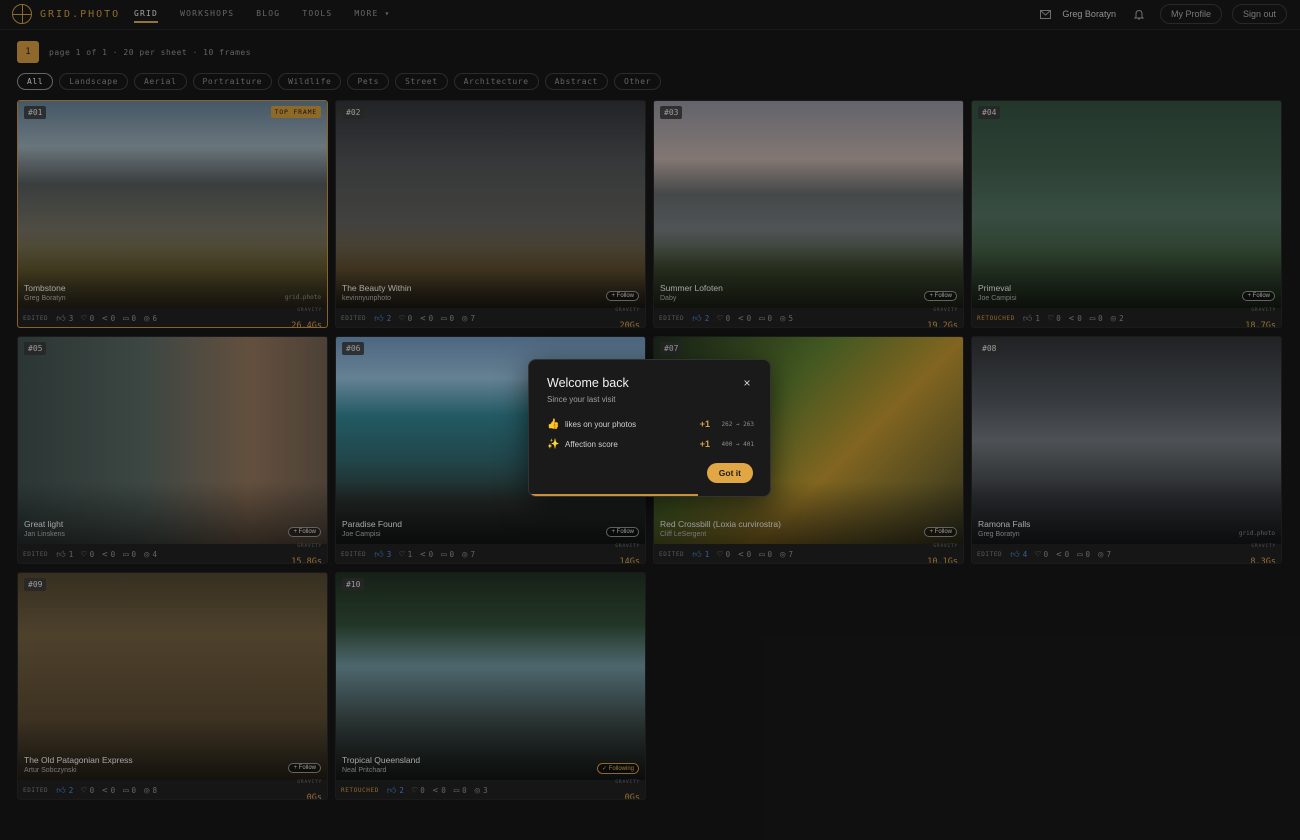 This screenshot has width=1300, height=840. What do you see at coordinates (1190, 14) in the screenshot?
I see `my-profile-button: My Profile` at bounding box center [1190, 14].